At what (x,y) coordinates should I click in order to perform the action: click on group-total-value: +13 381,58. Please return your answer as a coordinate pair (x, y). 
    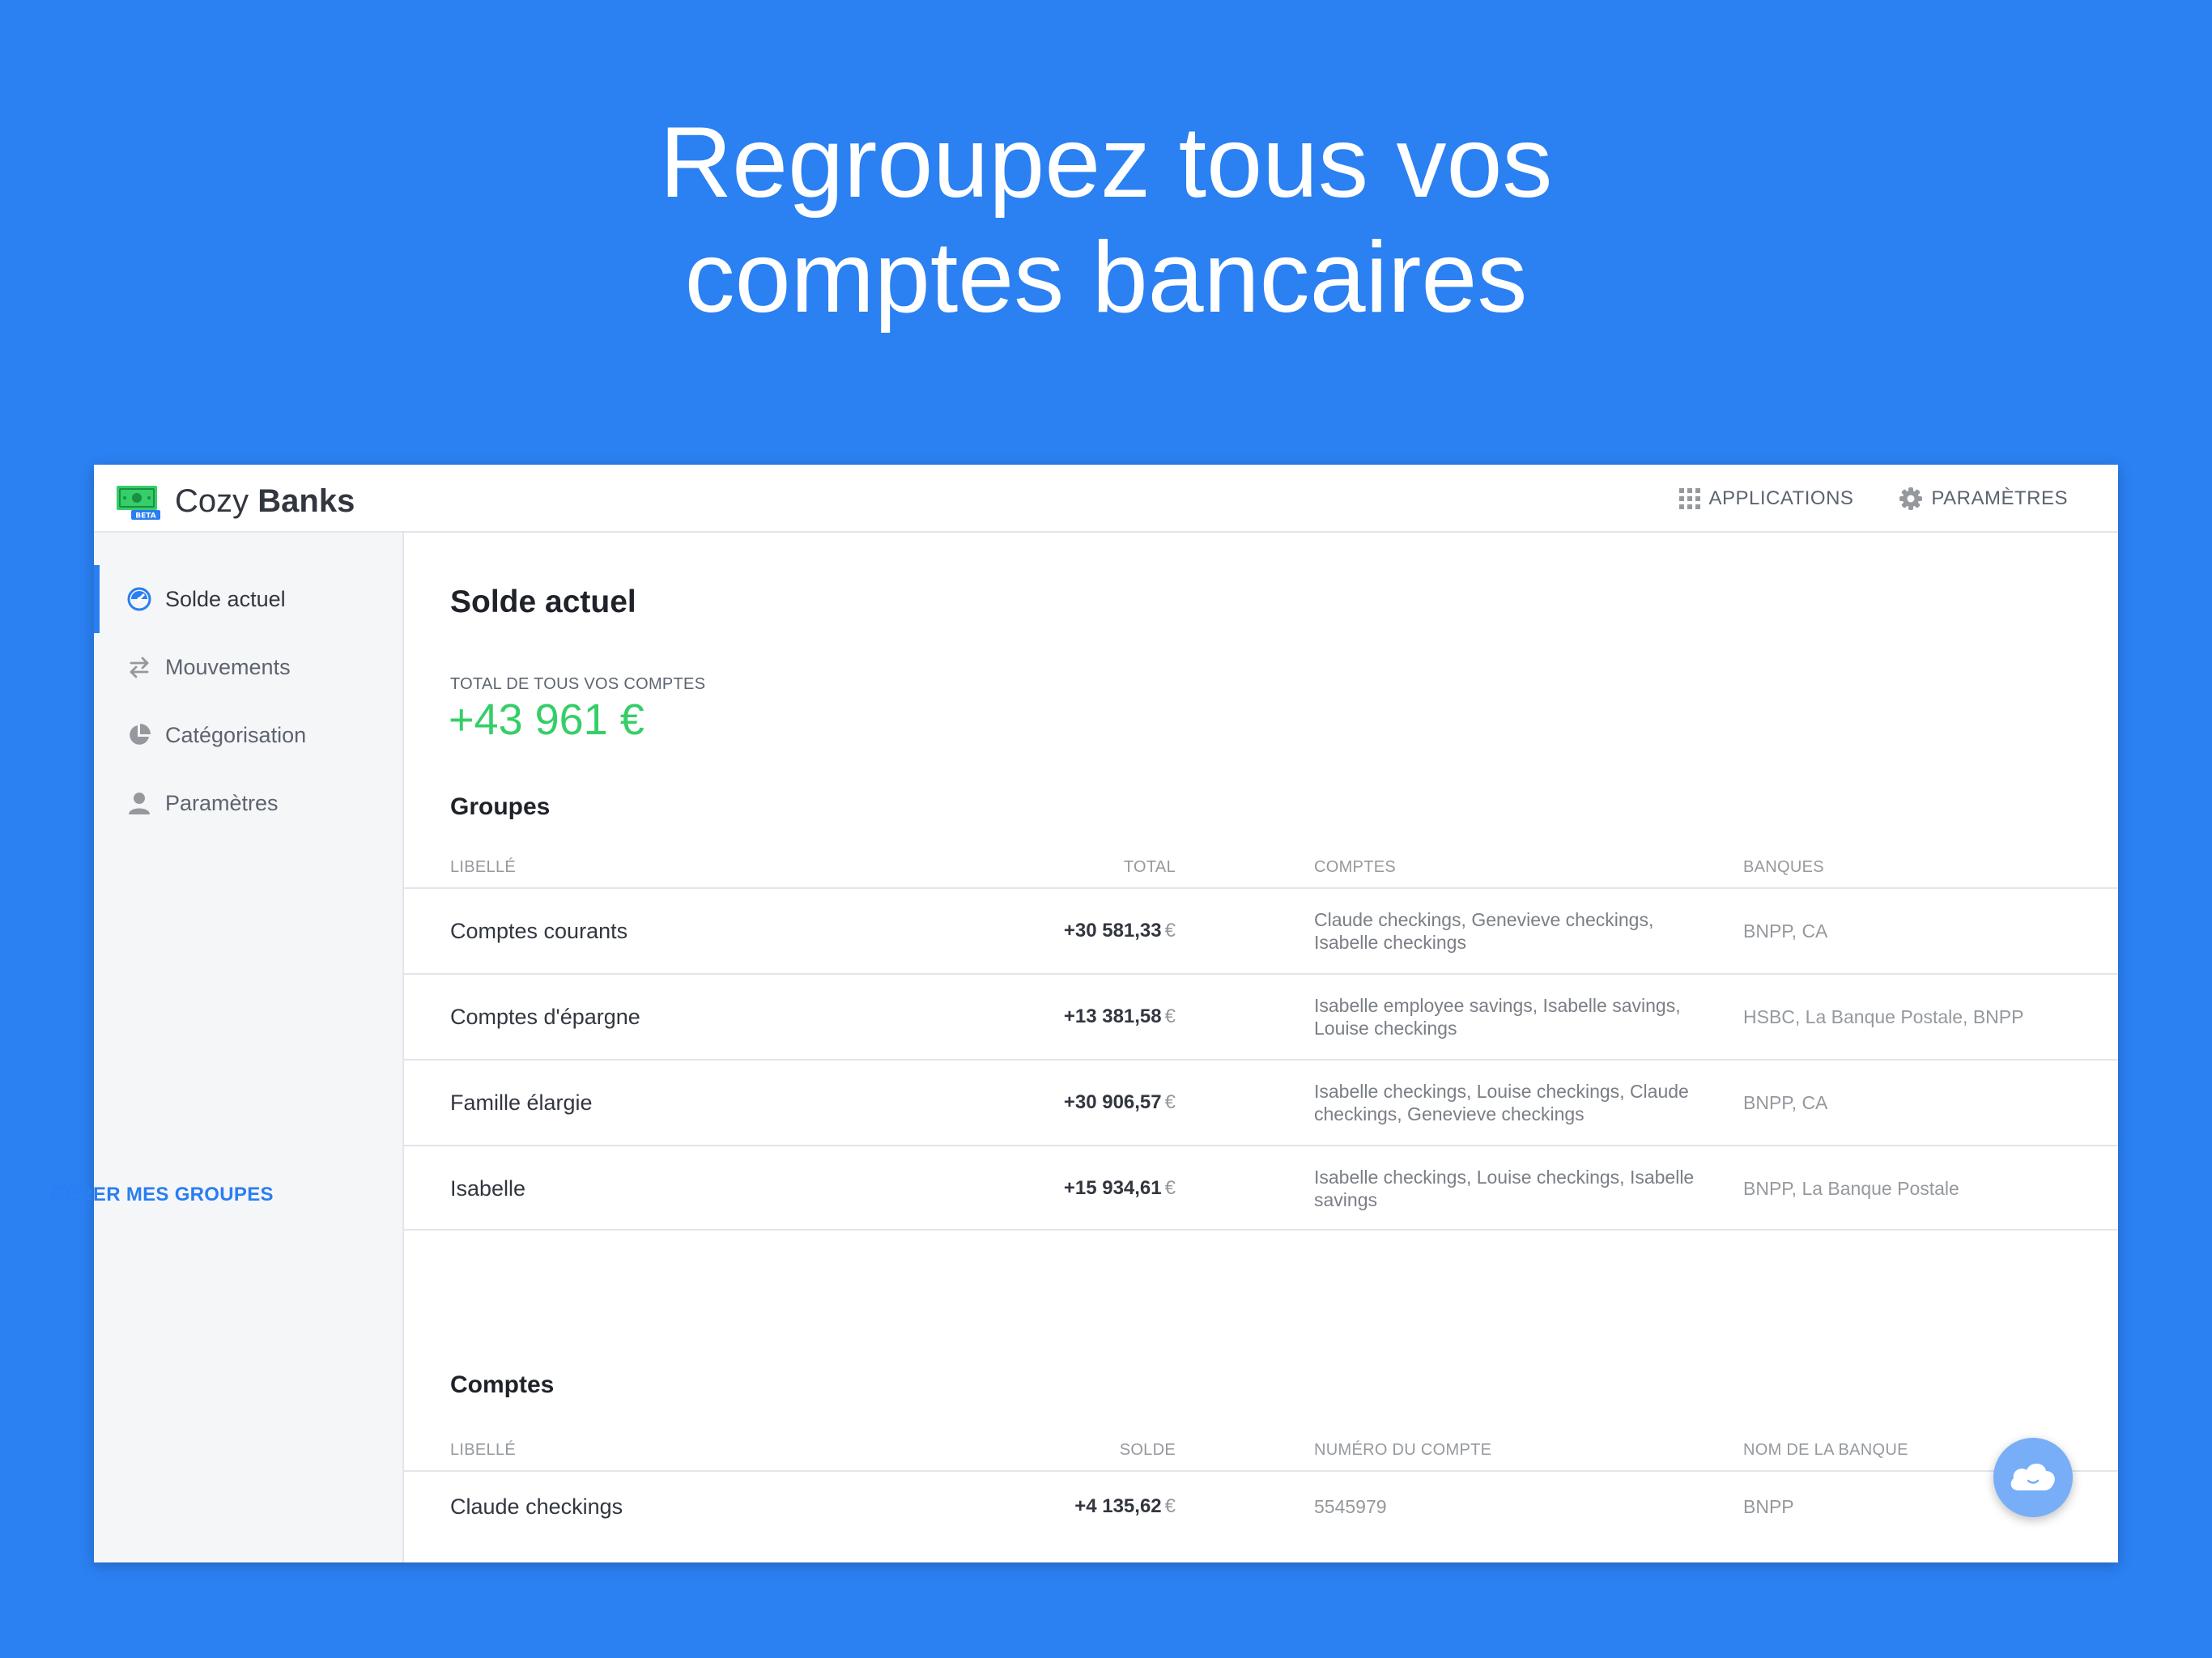
    Looking at the image, I should click on (1112, 1016).